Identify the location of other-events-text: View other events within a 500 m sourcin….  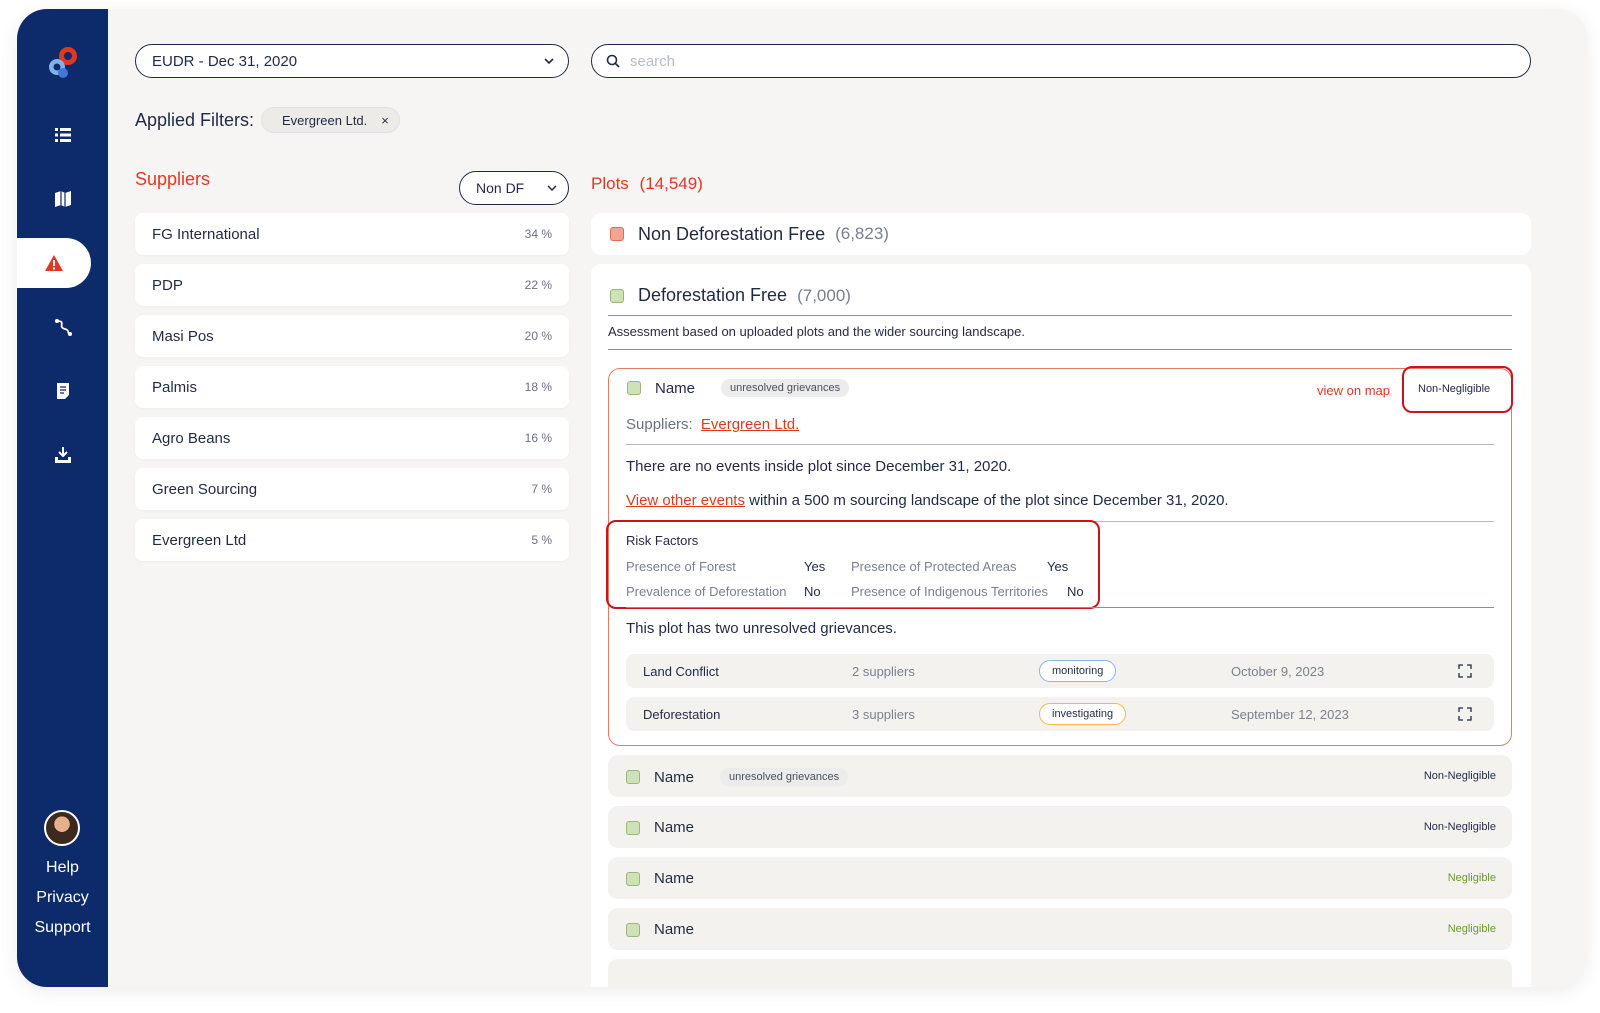
(927, 500).